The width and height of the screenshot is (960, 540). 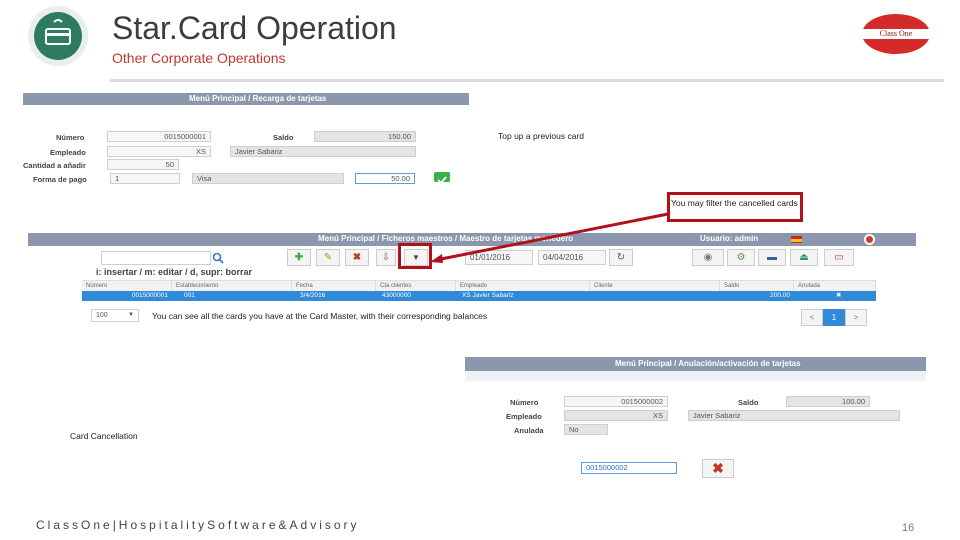 I want to click on anulada-field: No, so click(x=586, y=429).